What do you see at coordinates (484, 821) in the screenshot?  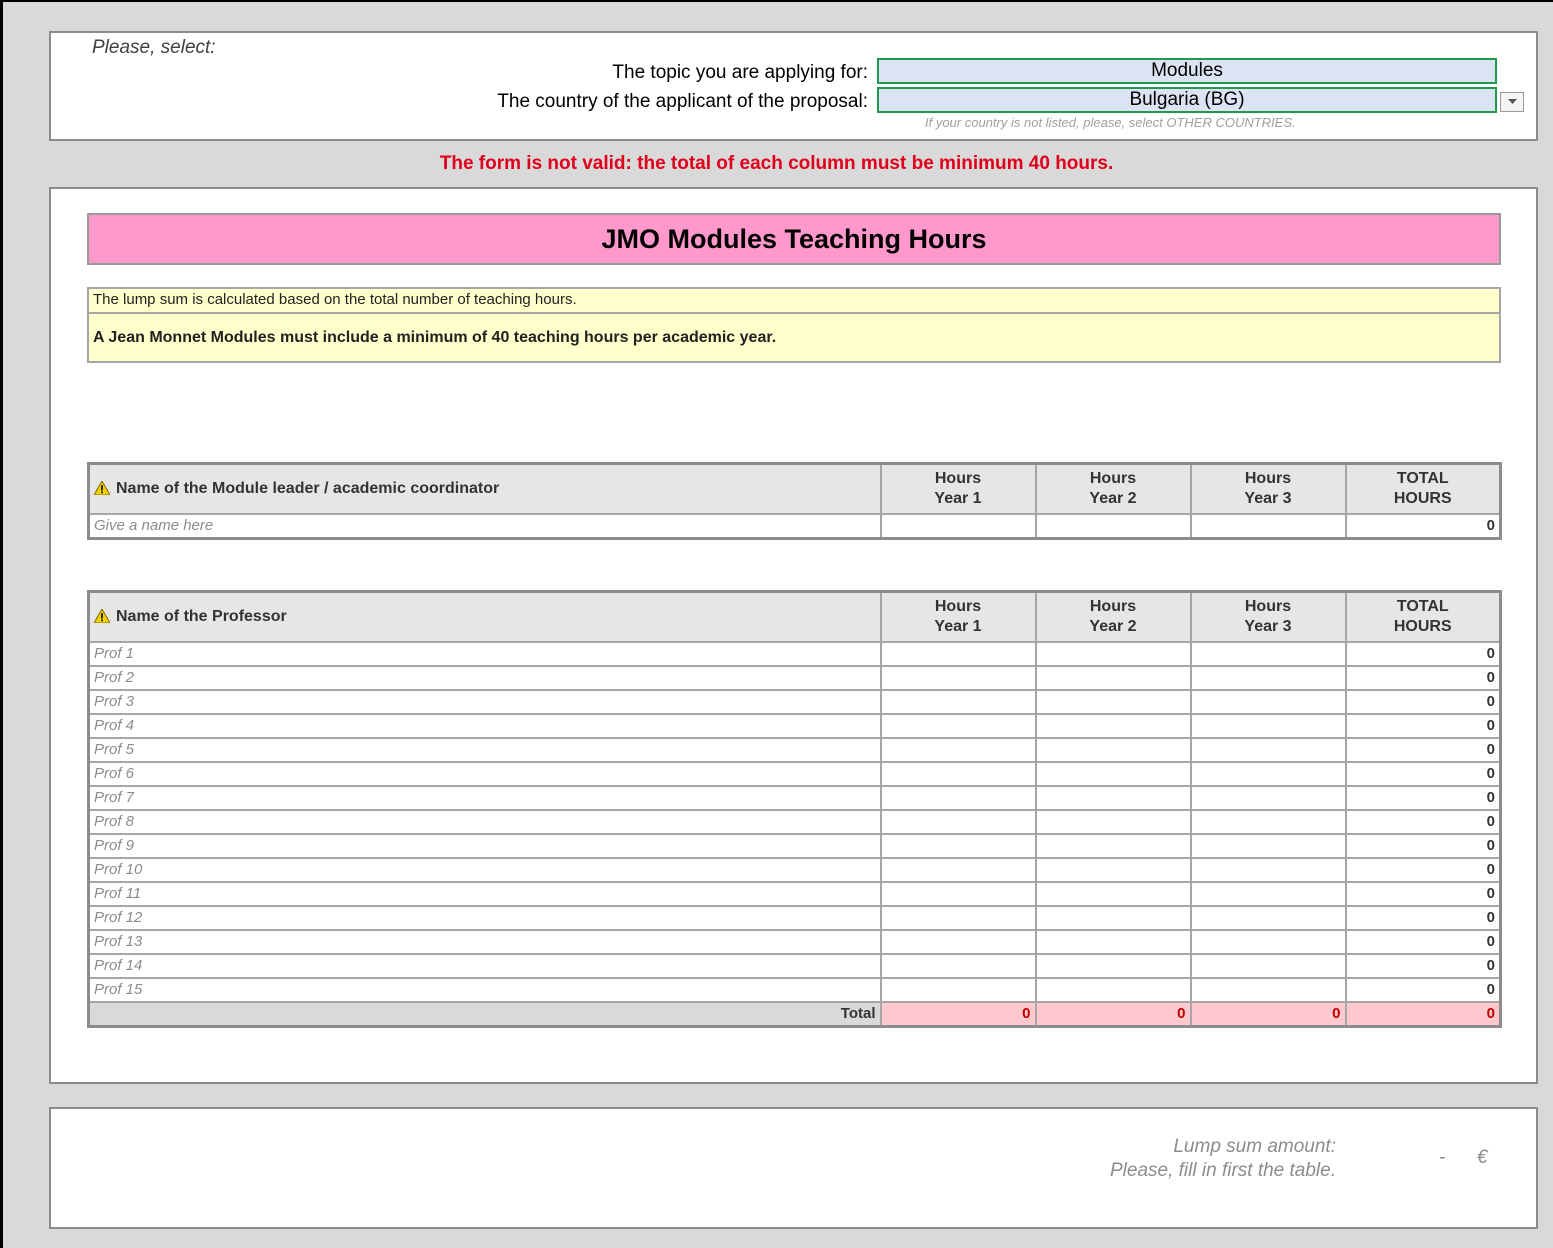 I see `professor-name-field: Prof 8` at bounding box center [484, 821].